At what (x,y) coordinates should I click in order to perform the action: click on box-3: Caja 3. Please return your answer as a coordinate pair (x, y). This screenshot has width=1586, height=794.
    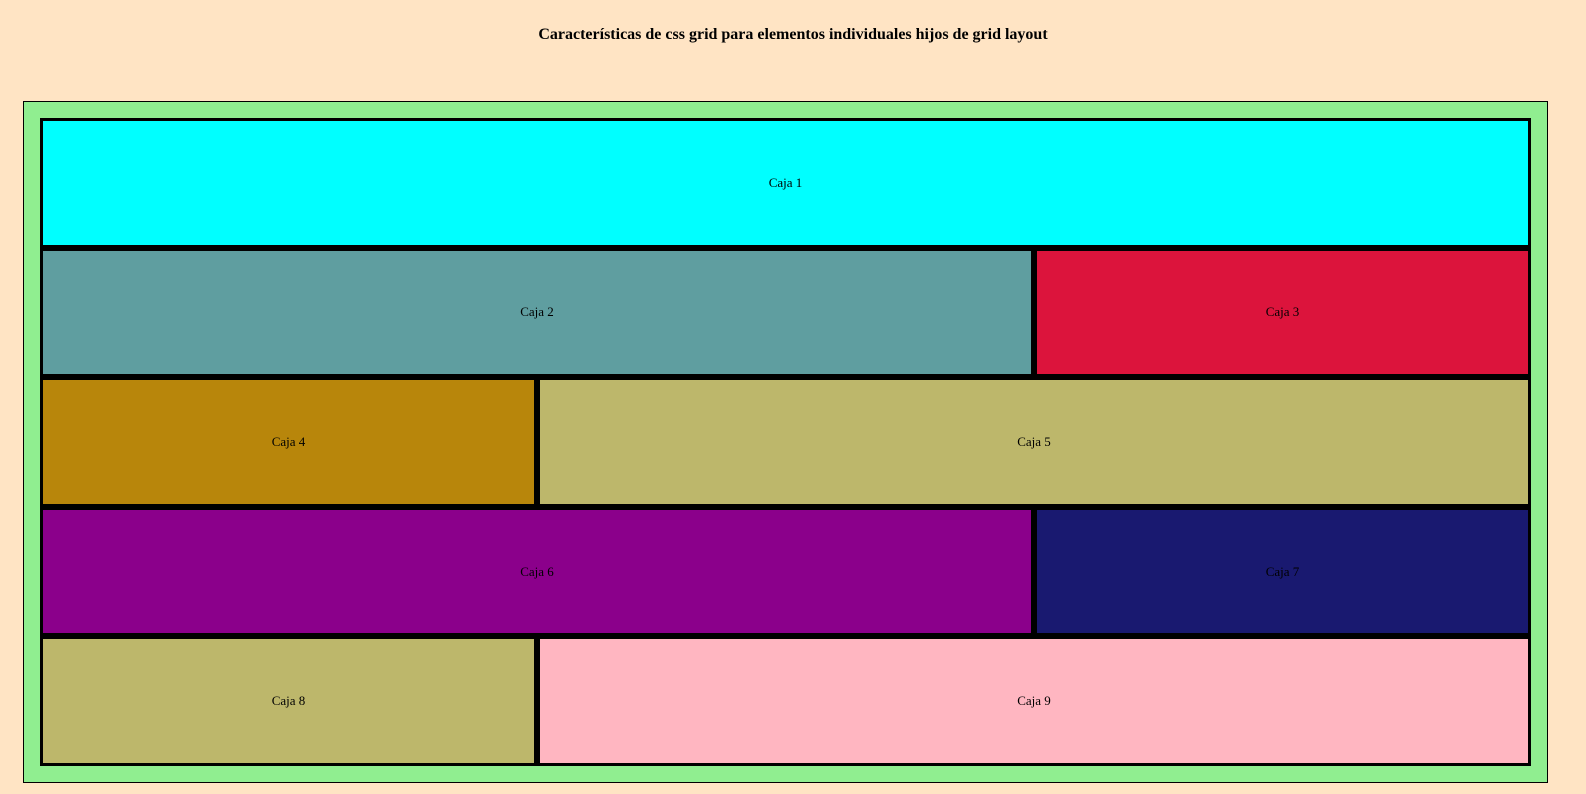
    Looking at the image, I should click on (1282, 312).